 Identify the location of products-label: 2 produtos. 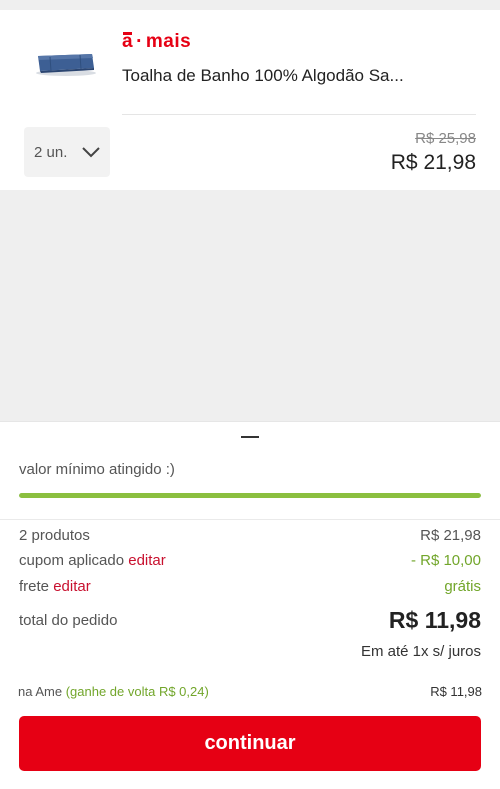
(54, 535).